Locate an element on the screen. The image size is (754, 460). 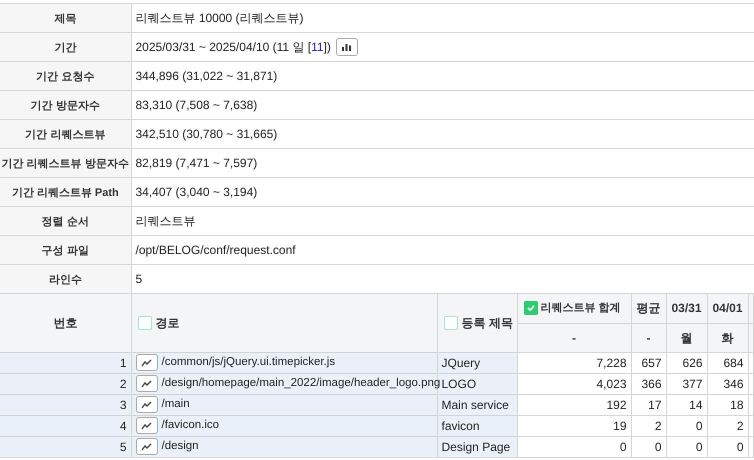
field-label: 제목 is located at coordinates (65, 18).